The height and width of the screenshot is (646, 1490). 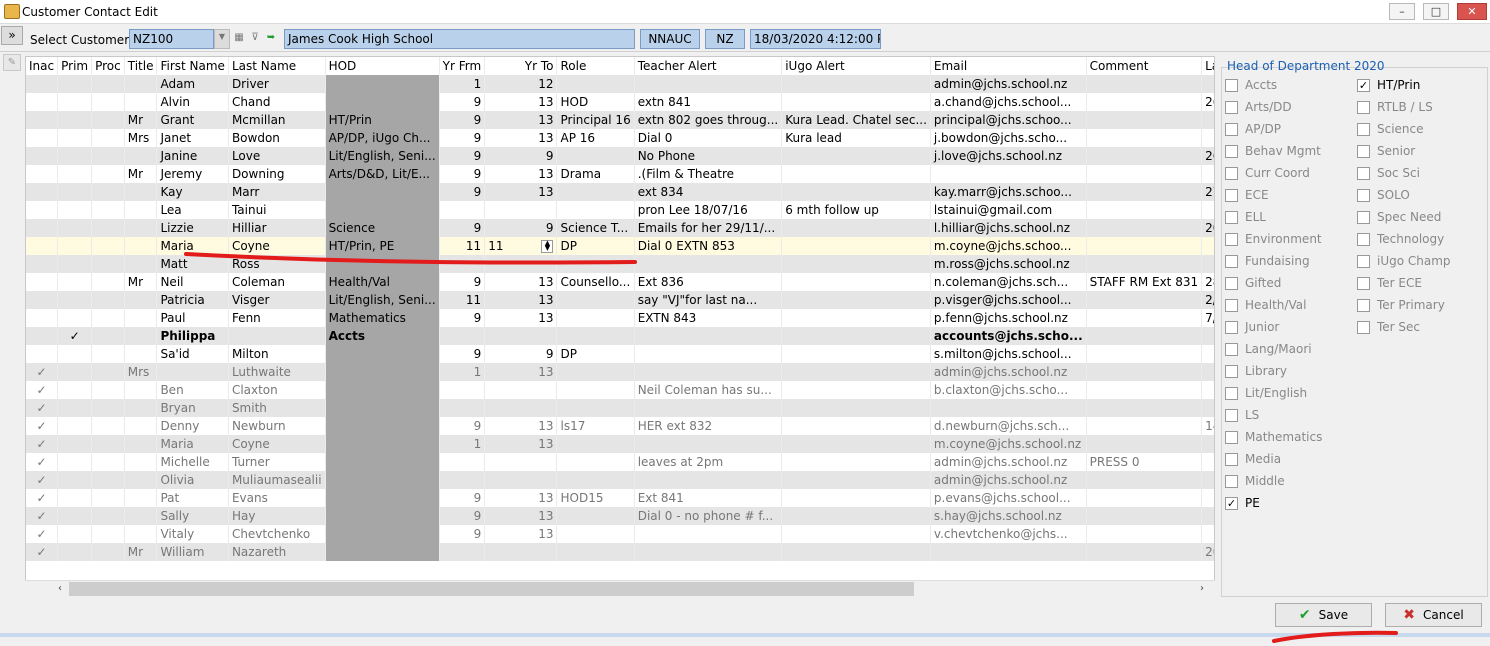 What do you see at coordinates (277, 390) in the screenshot?
I see `table-cell-last: Claxton` at bounding box center [277, 390].